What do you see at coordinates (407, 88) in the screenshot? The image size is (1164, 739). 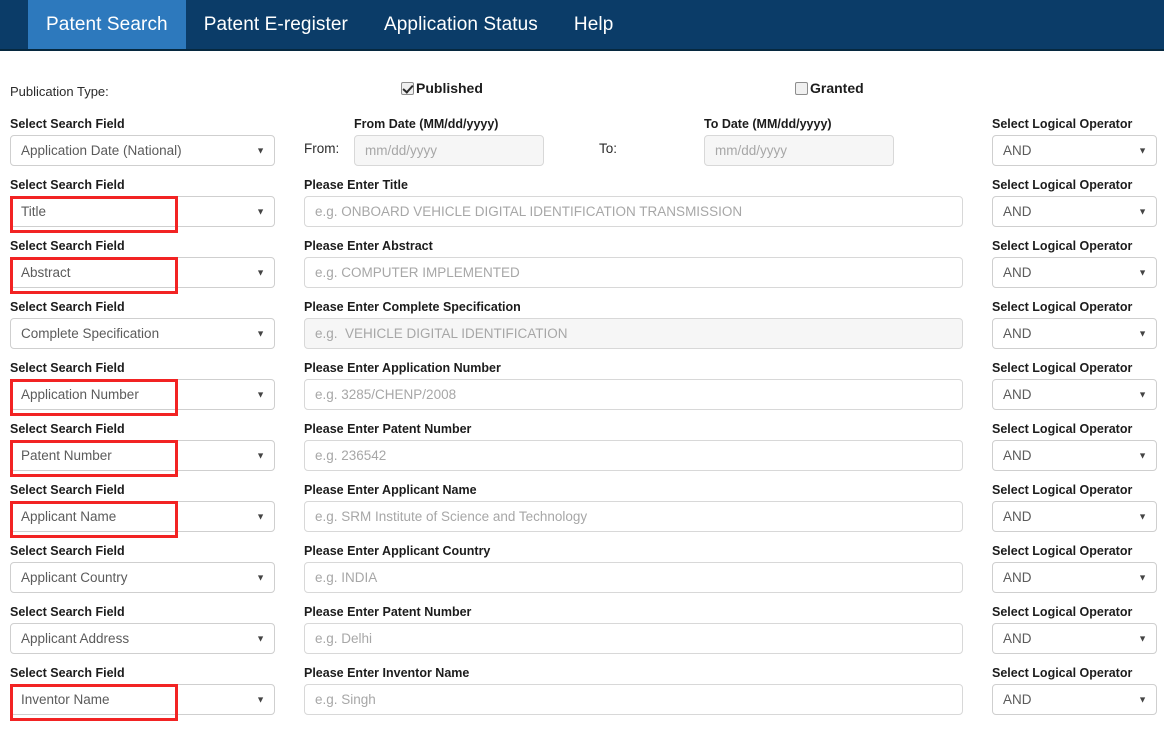 I see `published-checkbox` at bounding box center [407, 88].